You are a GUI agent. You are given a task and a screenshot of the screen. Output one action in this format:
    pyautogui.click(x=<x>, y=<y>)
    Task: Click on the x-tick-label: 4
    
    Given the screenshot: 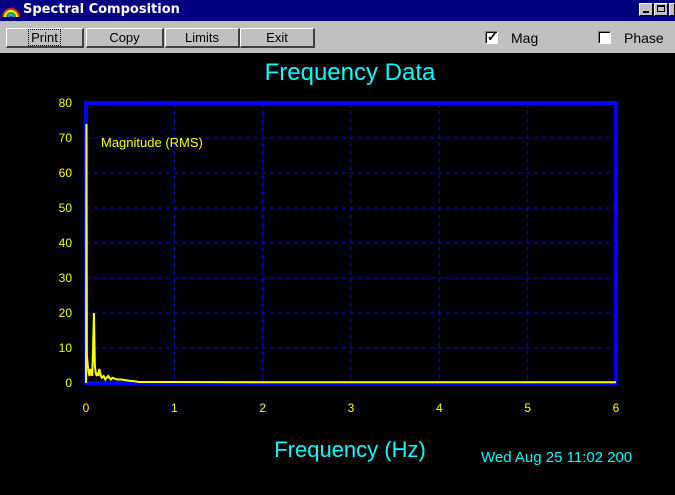 What is the action you would take?
    pyautogui.click(x=439, y=408)
    